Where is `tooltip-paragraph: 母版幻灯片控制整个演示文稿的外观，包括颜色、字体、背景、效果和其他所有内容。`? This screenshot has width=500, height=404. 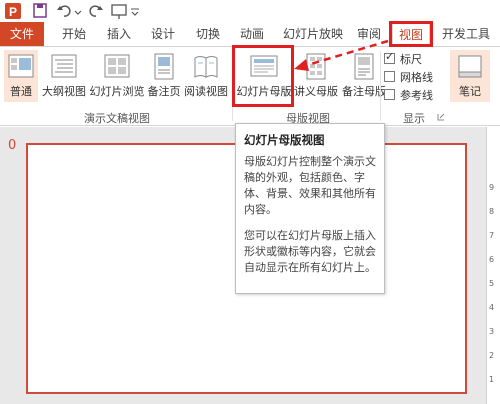 tooltip-paragraph: 母版幻灯片控制整个演示文稿的外观，包括颜色、字体、背景、效果和其他所有内容。 is located at coordinates (310, 185).